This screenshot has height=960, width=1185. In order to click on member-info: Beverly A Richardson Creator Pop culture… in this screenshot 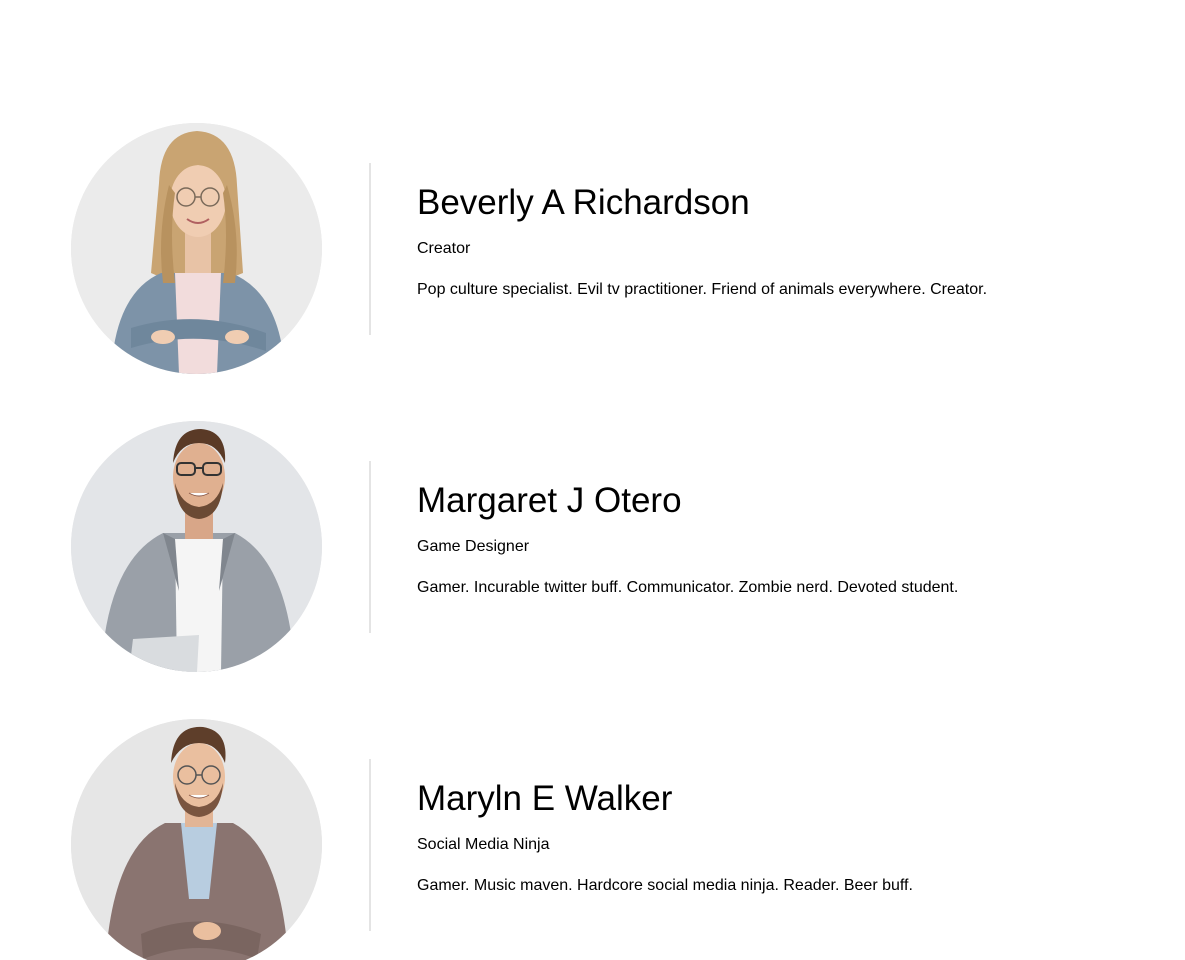, I will do `click(787, 241)`.